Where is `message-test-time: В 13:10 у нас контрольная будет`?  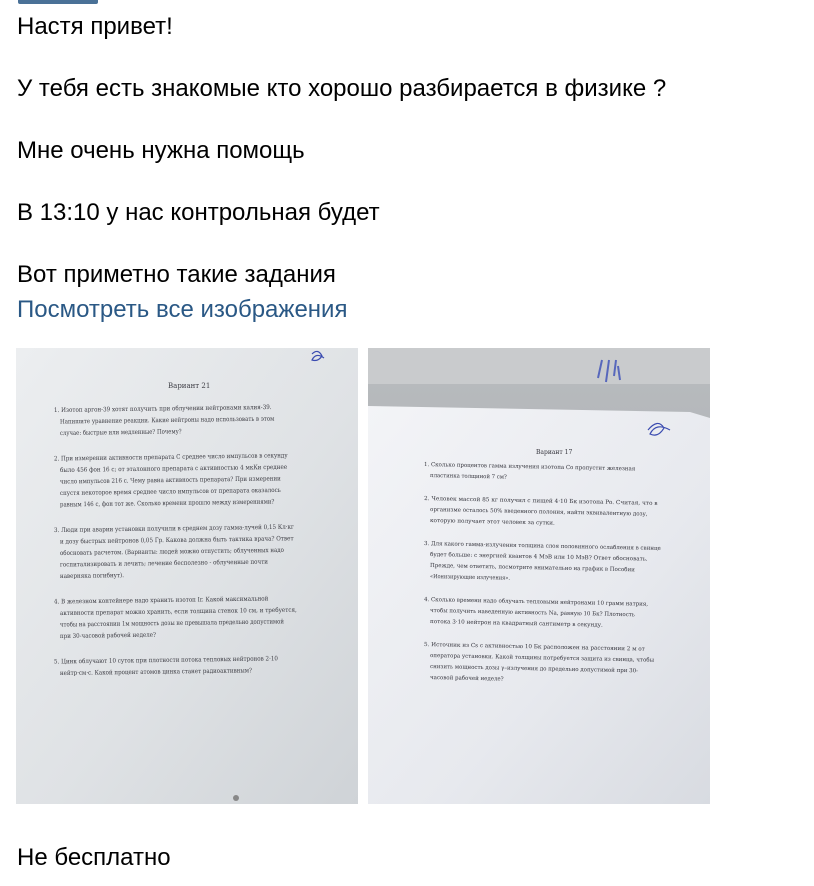
message-test-time: В 13:10 у нас контрольная будет is located at coordinates (198, 212).